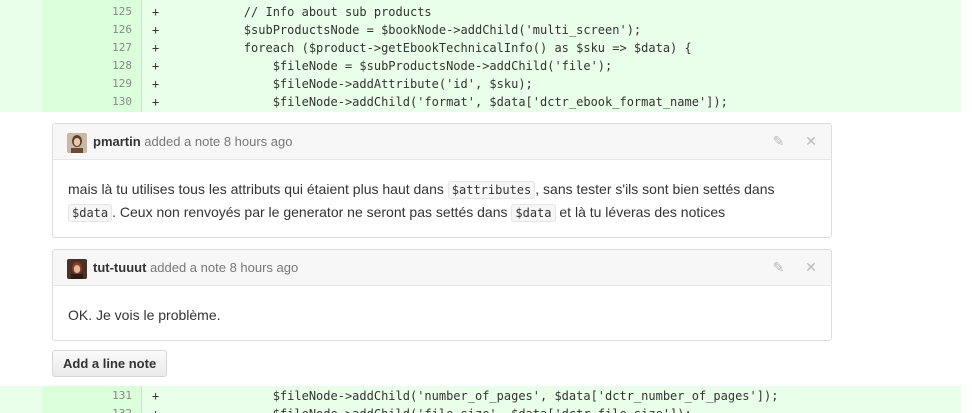 The image size is (972, 413). I want to click on line-number: 129, so click(87, 84).